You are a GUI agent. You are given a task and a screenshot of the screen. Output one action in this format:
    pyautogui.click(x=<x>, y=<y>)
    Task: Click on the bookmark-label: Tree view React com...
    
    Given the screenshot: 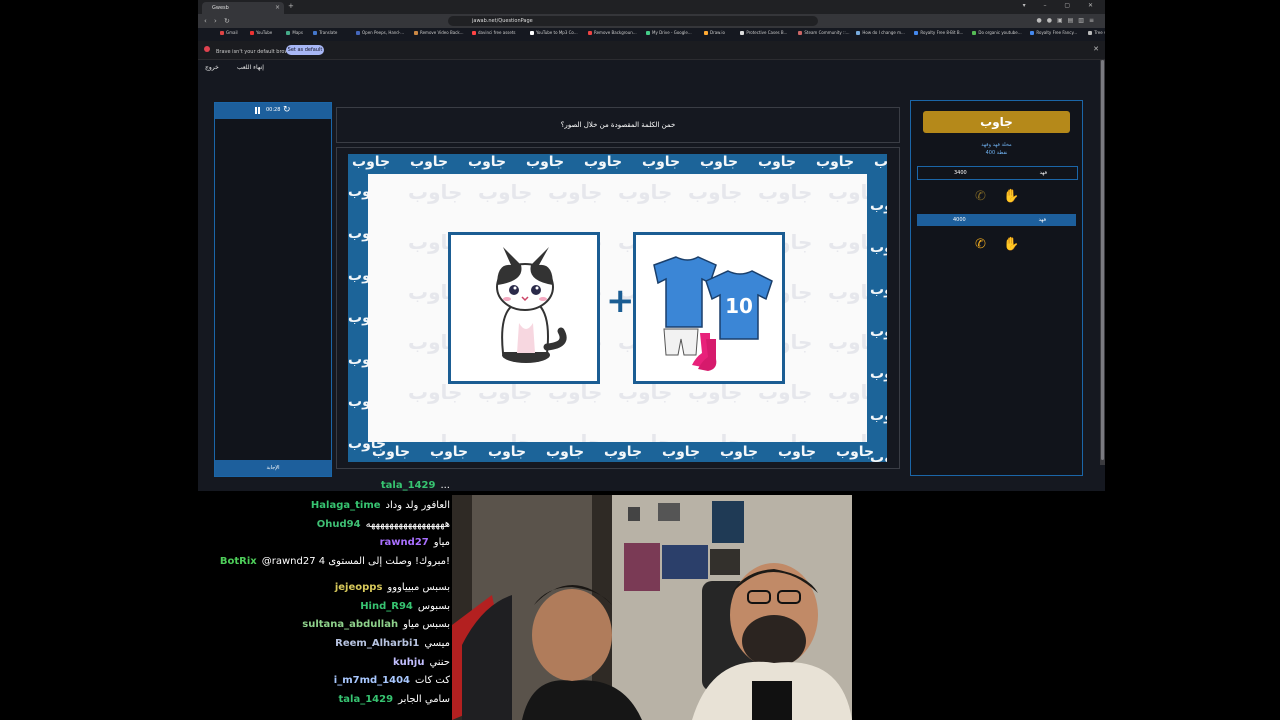 What is the action you would take?
    pyautogui.click(x=1099, y=32)
    